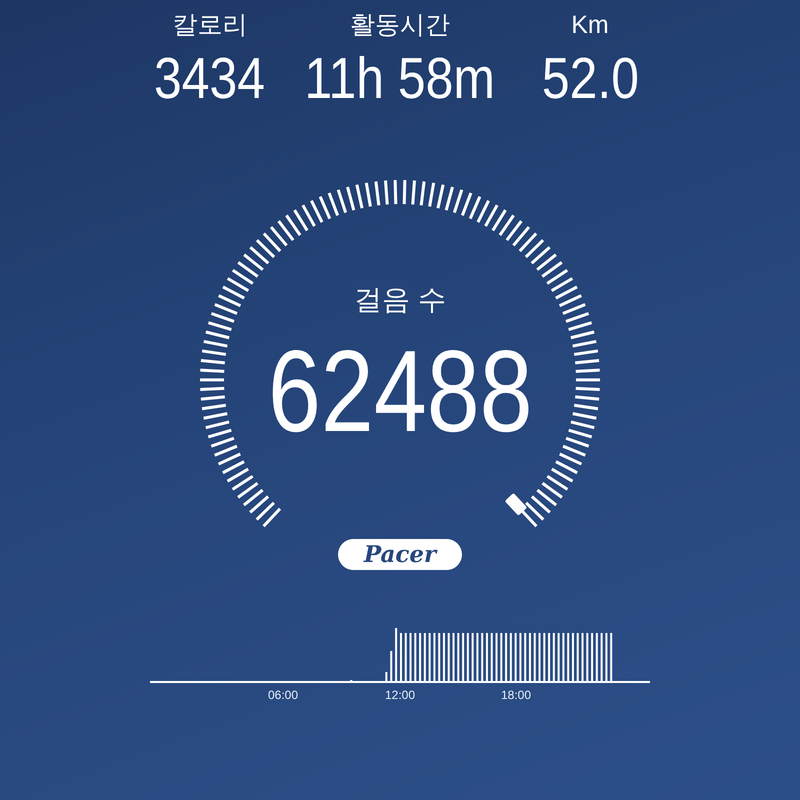 The image size is (800, 800). What do you see at coordinates (400, 391) in the screenshot?
I see `steps-value: 62488` at bounding box center [400, 391].